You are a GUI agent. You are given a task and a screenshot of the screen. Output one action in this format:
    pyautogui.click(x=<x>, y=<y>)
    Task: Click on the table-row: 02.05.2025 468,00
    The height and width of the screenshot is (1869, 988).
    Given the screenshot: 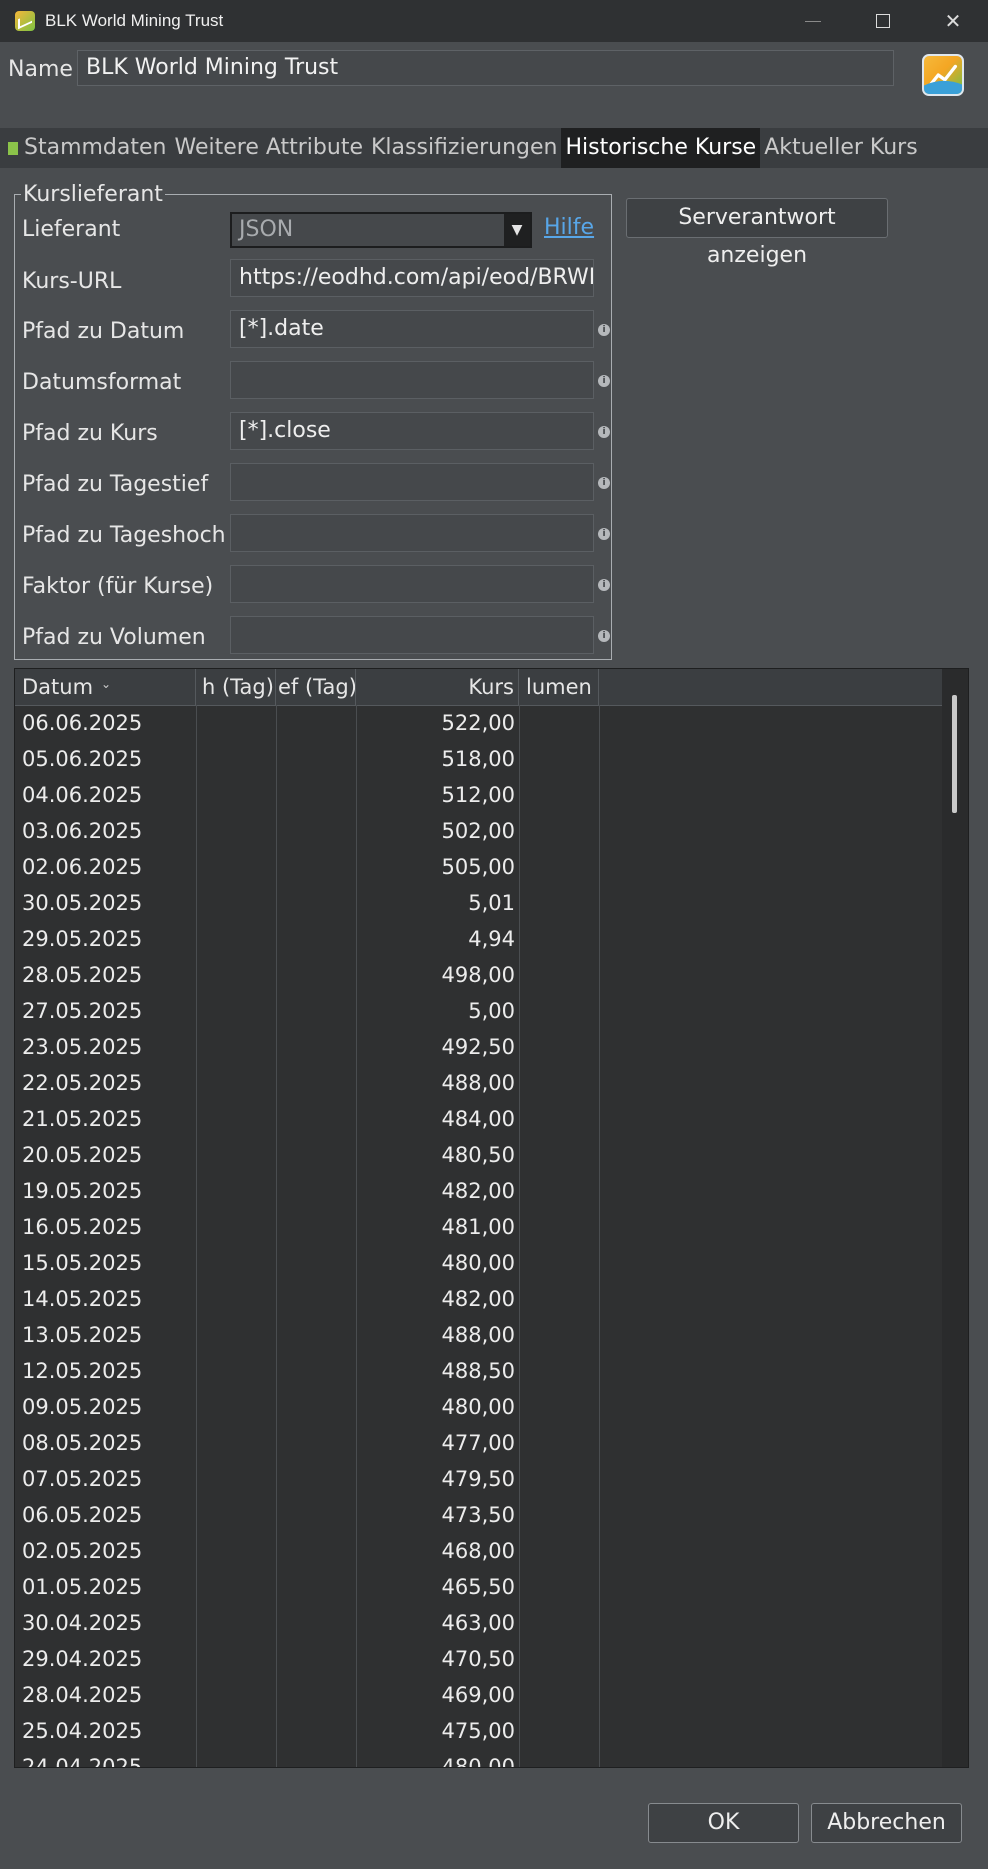 What is the action you would take?
    pyautogui.click(x=479, y=1551)
    